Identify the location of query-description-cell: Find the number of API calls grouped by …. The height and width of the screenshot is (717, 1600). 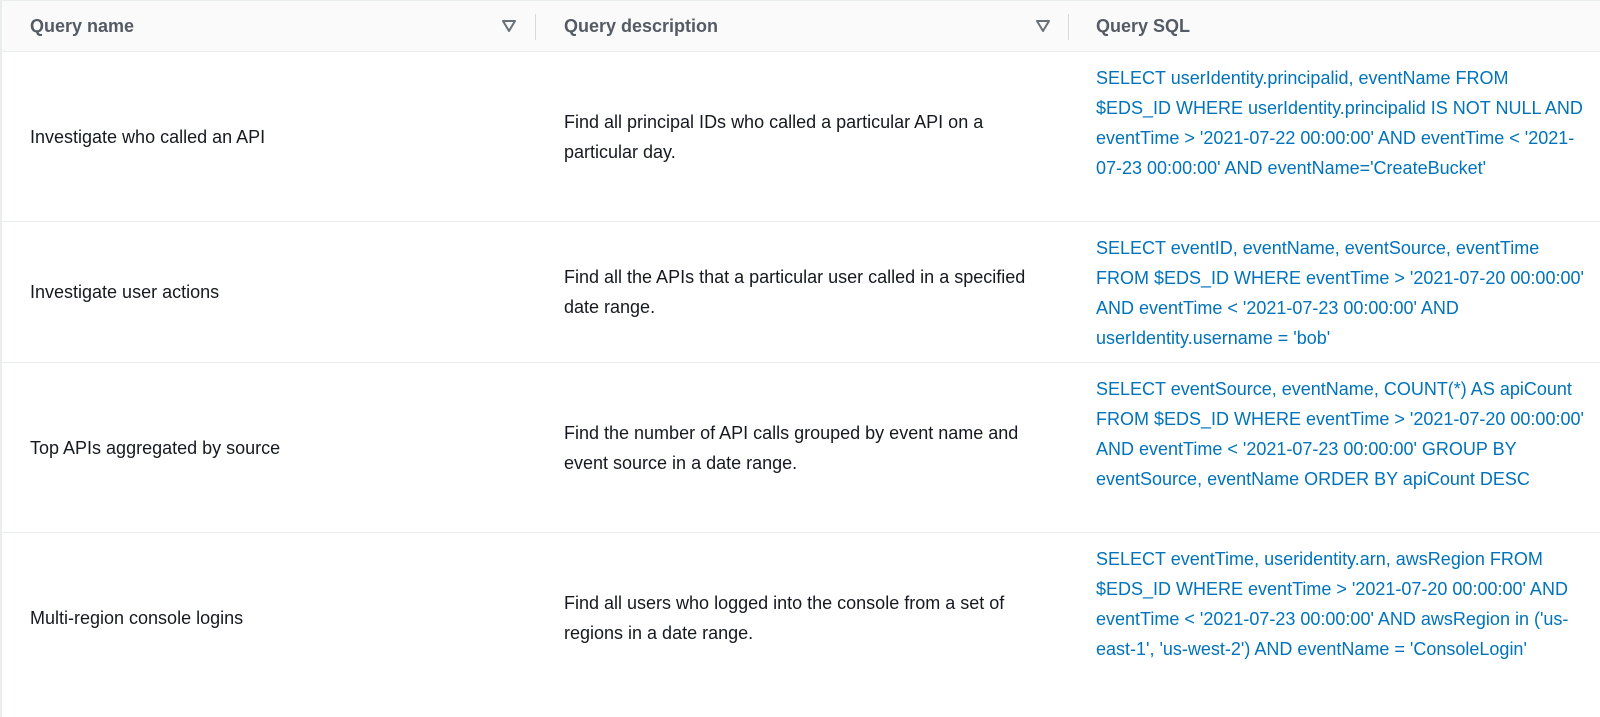
(791, 448).